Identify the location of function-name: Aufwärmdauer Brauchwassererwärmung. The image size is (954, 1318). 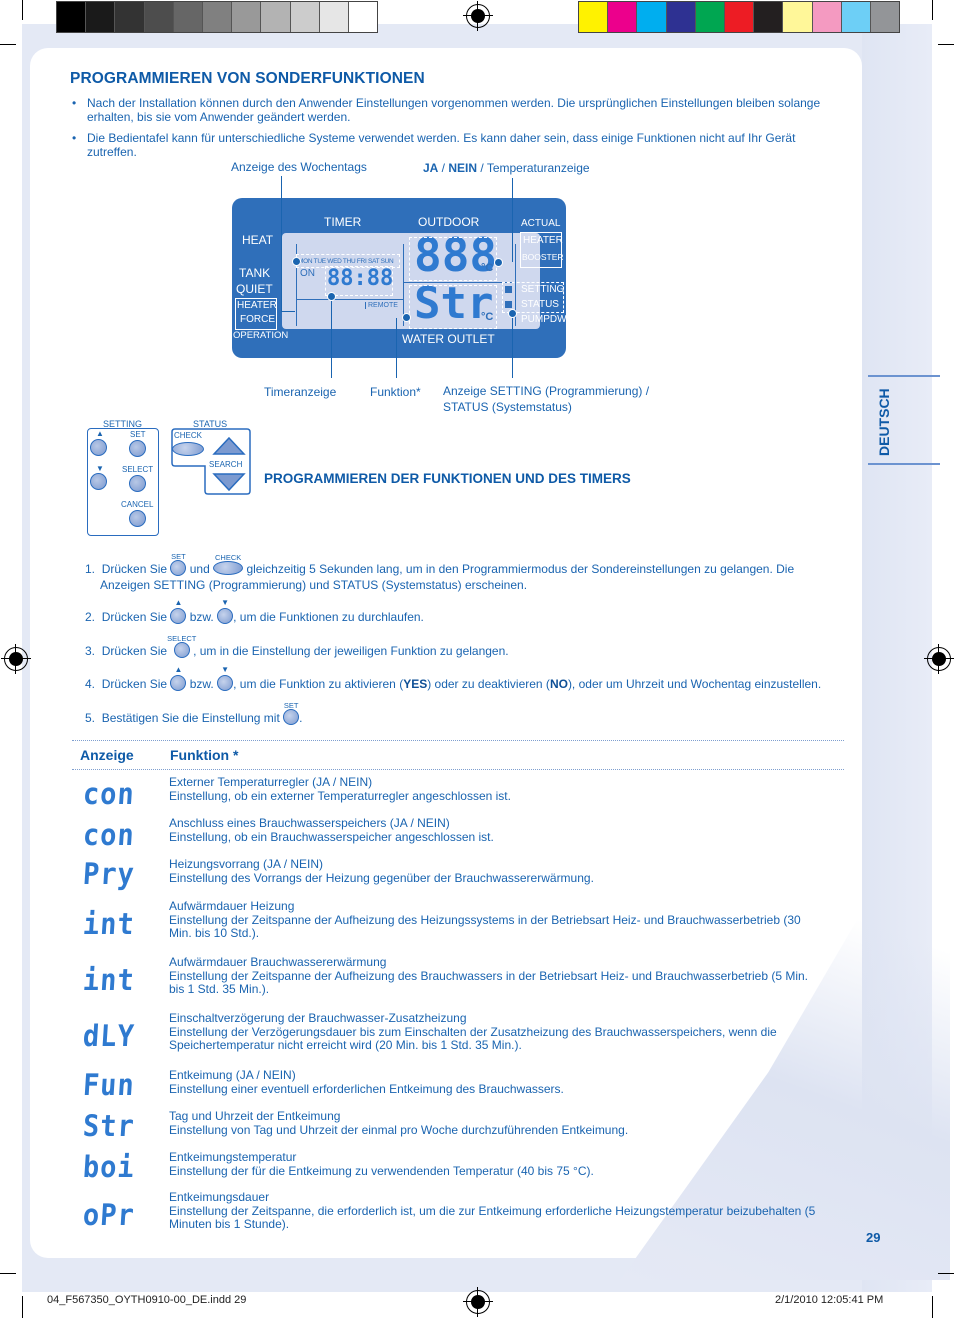
(278, 962).